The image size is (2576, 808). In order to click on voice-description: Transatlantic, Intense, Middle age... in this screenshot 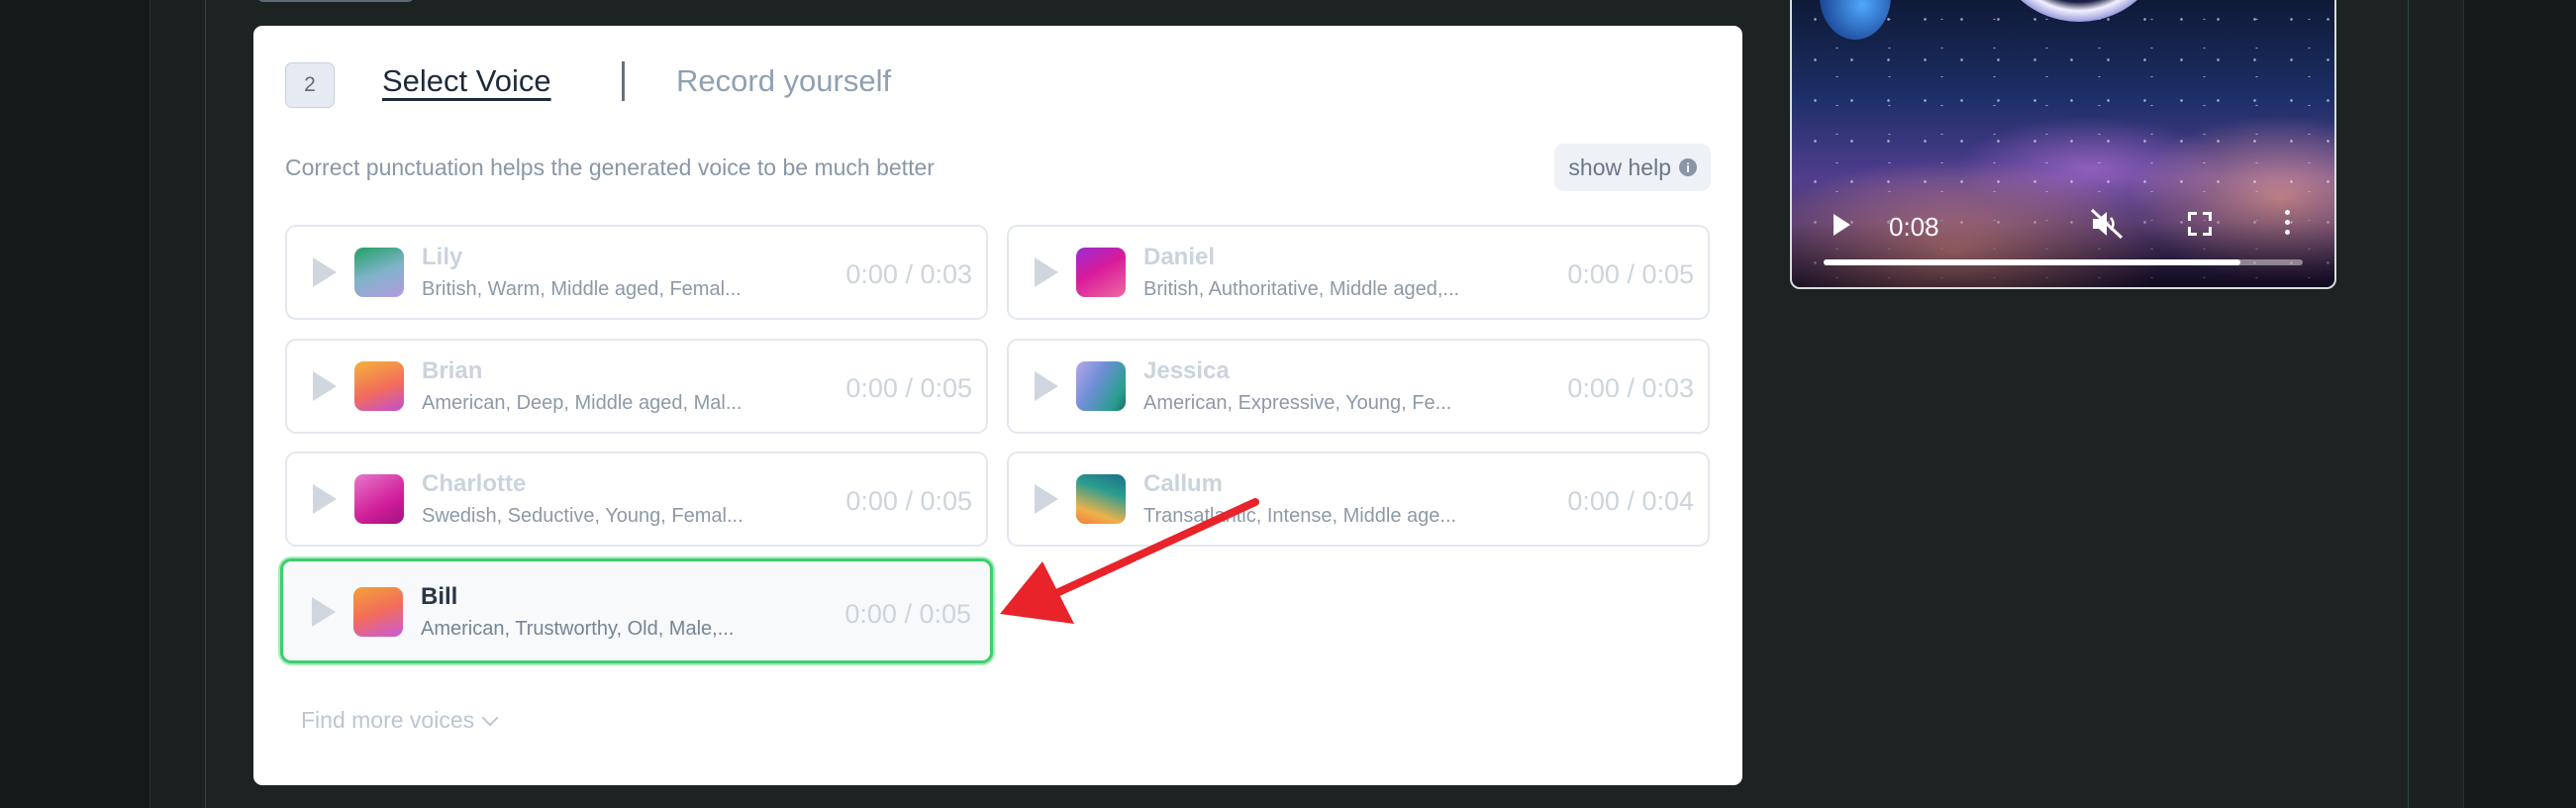, I will do `click(1300, 516)`.